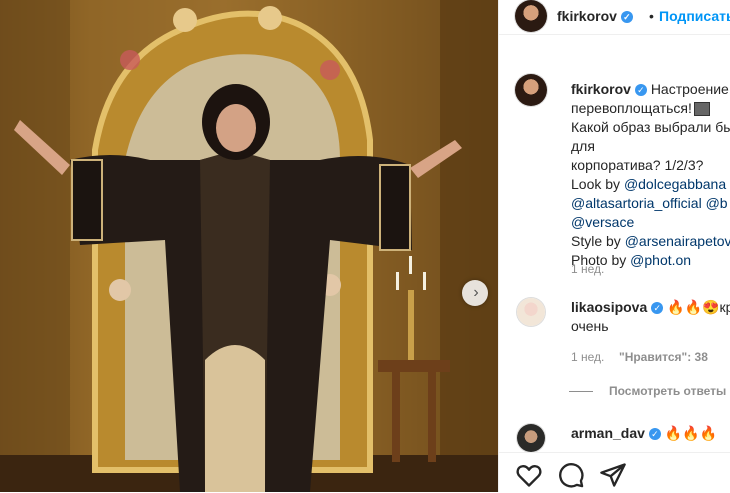  Describe the element at coordinates (663, 357) in the screenshot. I see `comment-likes: "Нравится": 38` at that location.